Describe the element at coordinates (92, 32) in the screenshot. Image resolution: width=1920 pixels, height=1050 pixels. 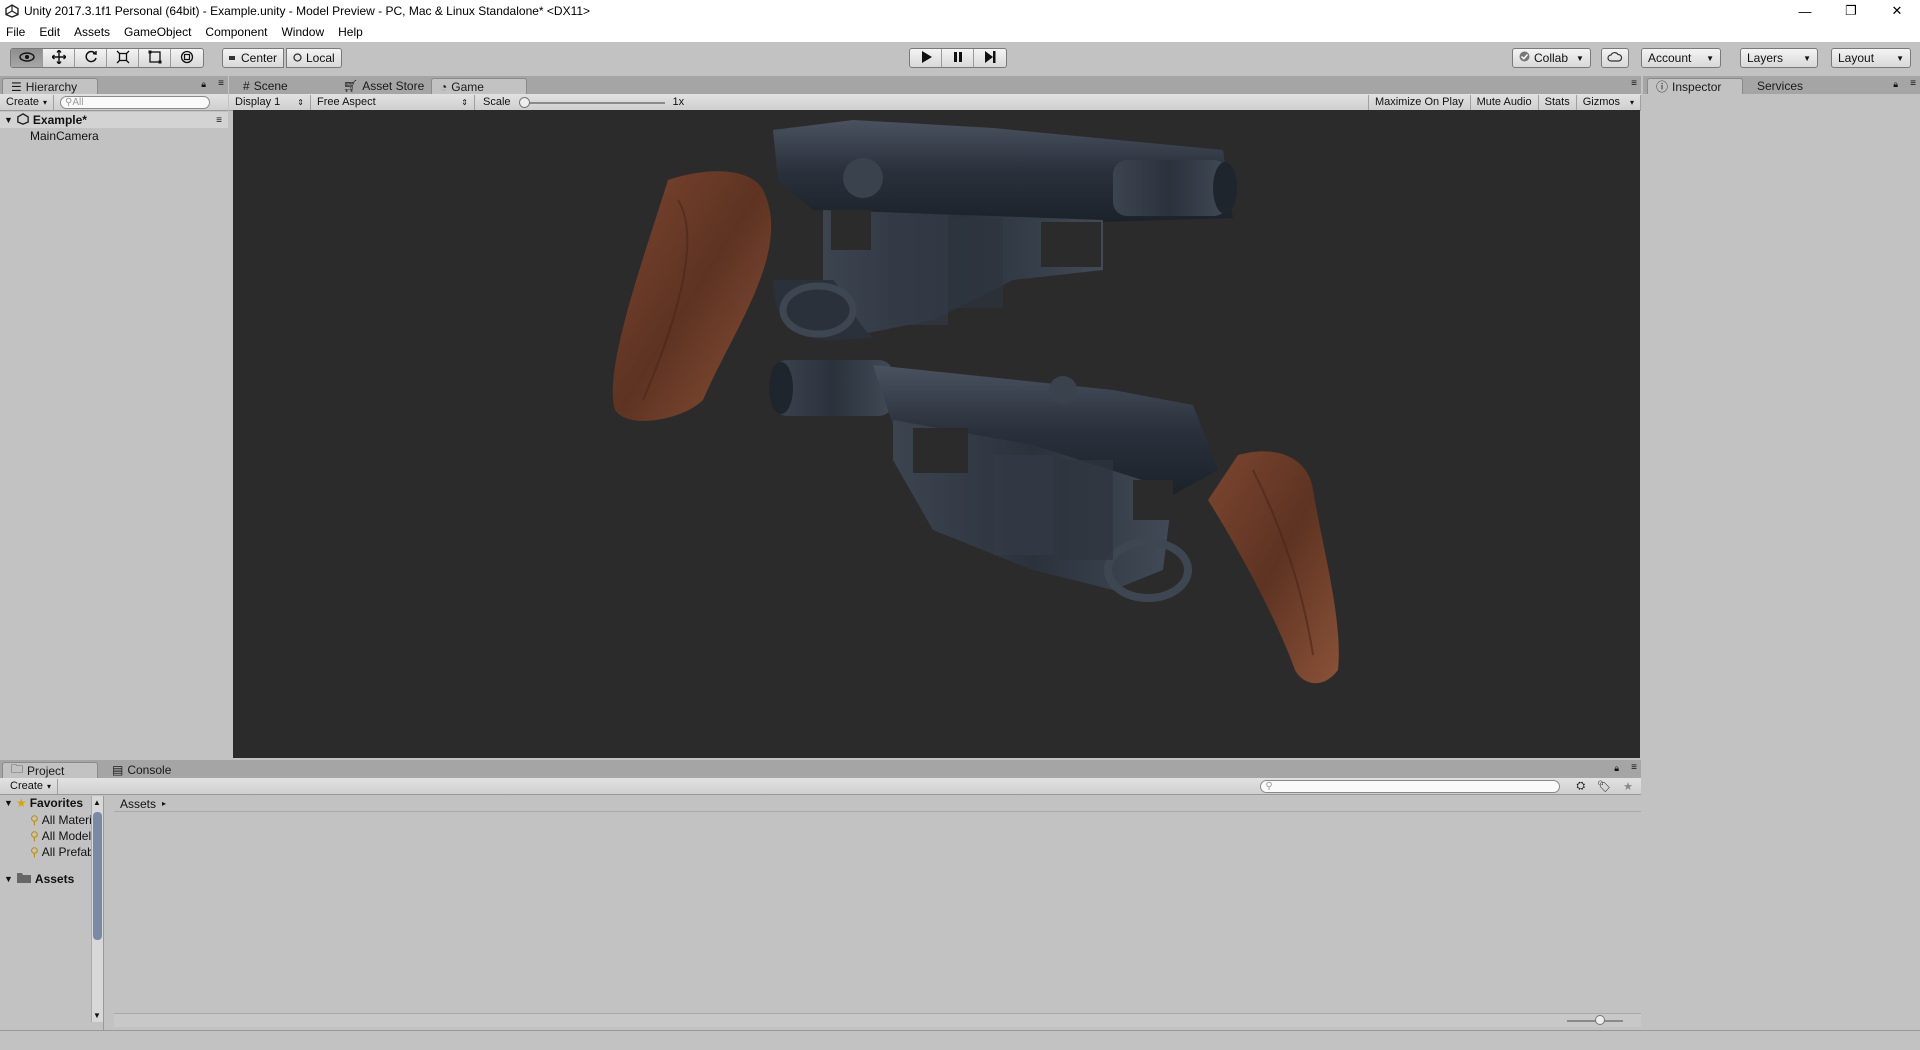
I see `menu-assets: Assets` at that location.